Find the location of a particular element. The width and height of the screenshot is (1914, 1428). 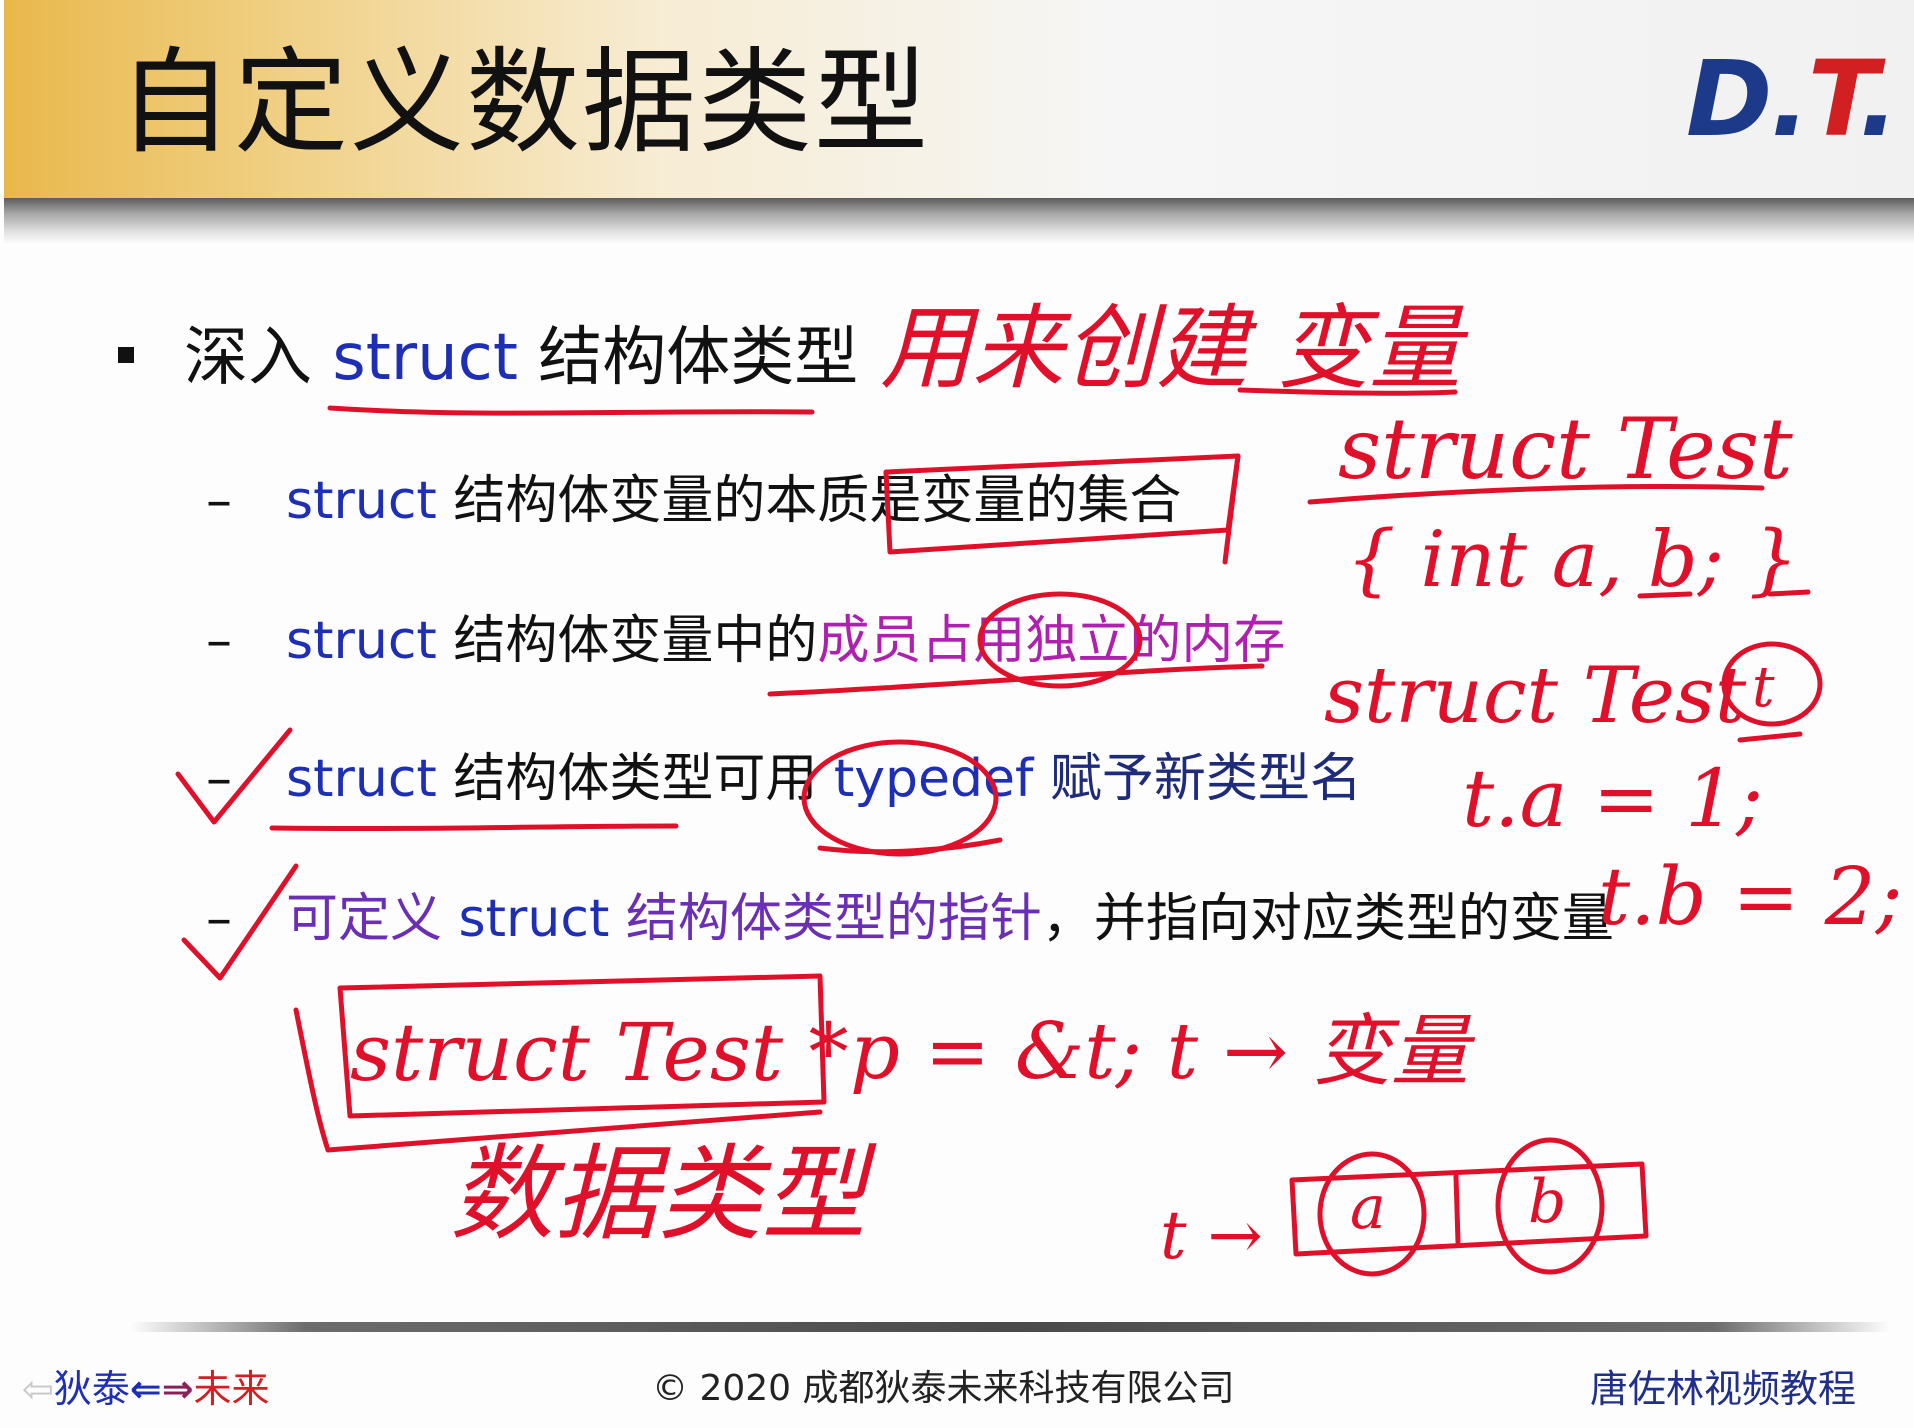

bullet-main-post: 结构体类型 is located at coordinates (688, 358).